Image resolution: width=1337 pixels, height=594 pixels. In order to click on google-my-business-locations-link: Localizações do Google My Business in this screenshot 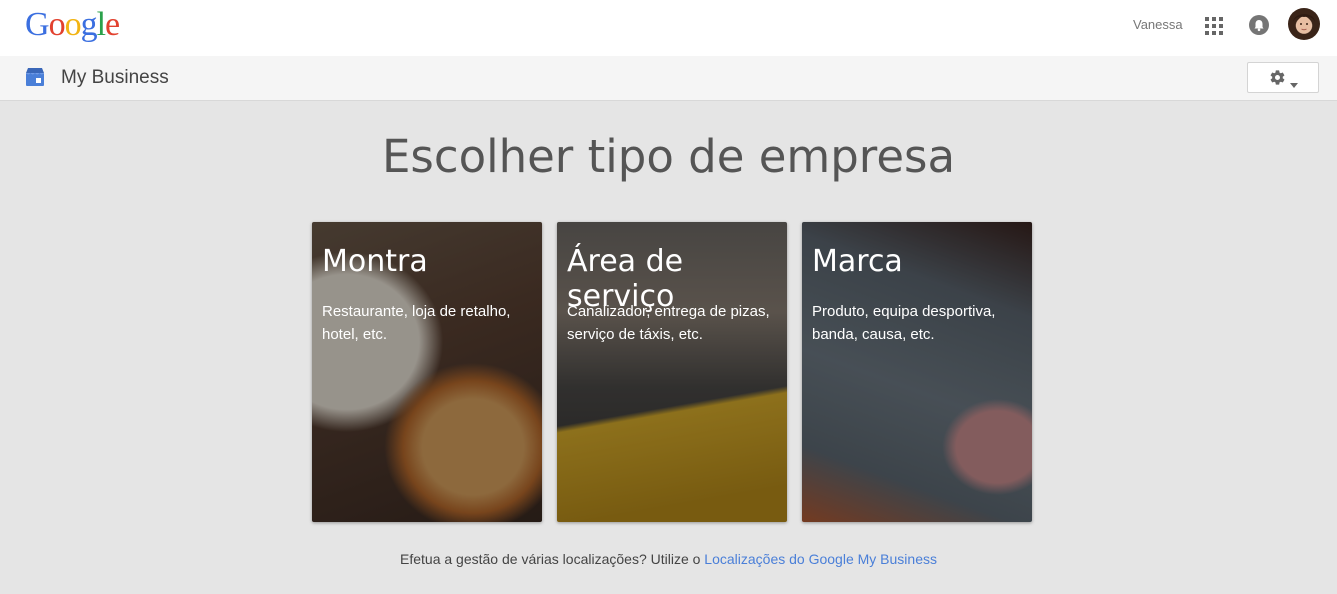, I will do `click(820, 559)`.